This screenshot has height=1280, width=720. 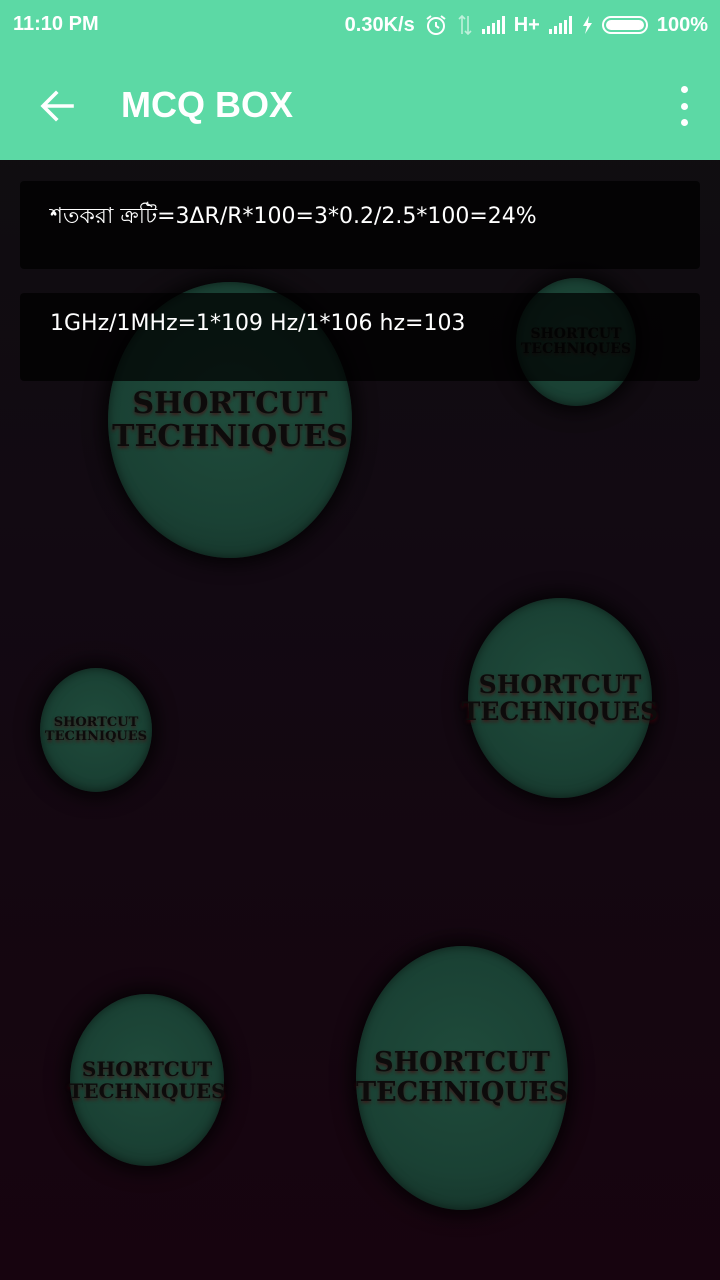 I want to click on answer-card: শতকরা ক্রটি=3ΔR/R*100=3*0.2/2.5*100=24%, so click(x=360, y=225).